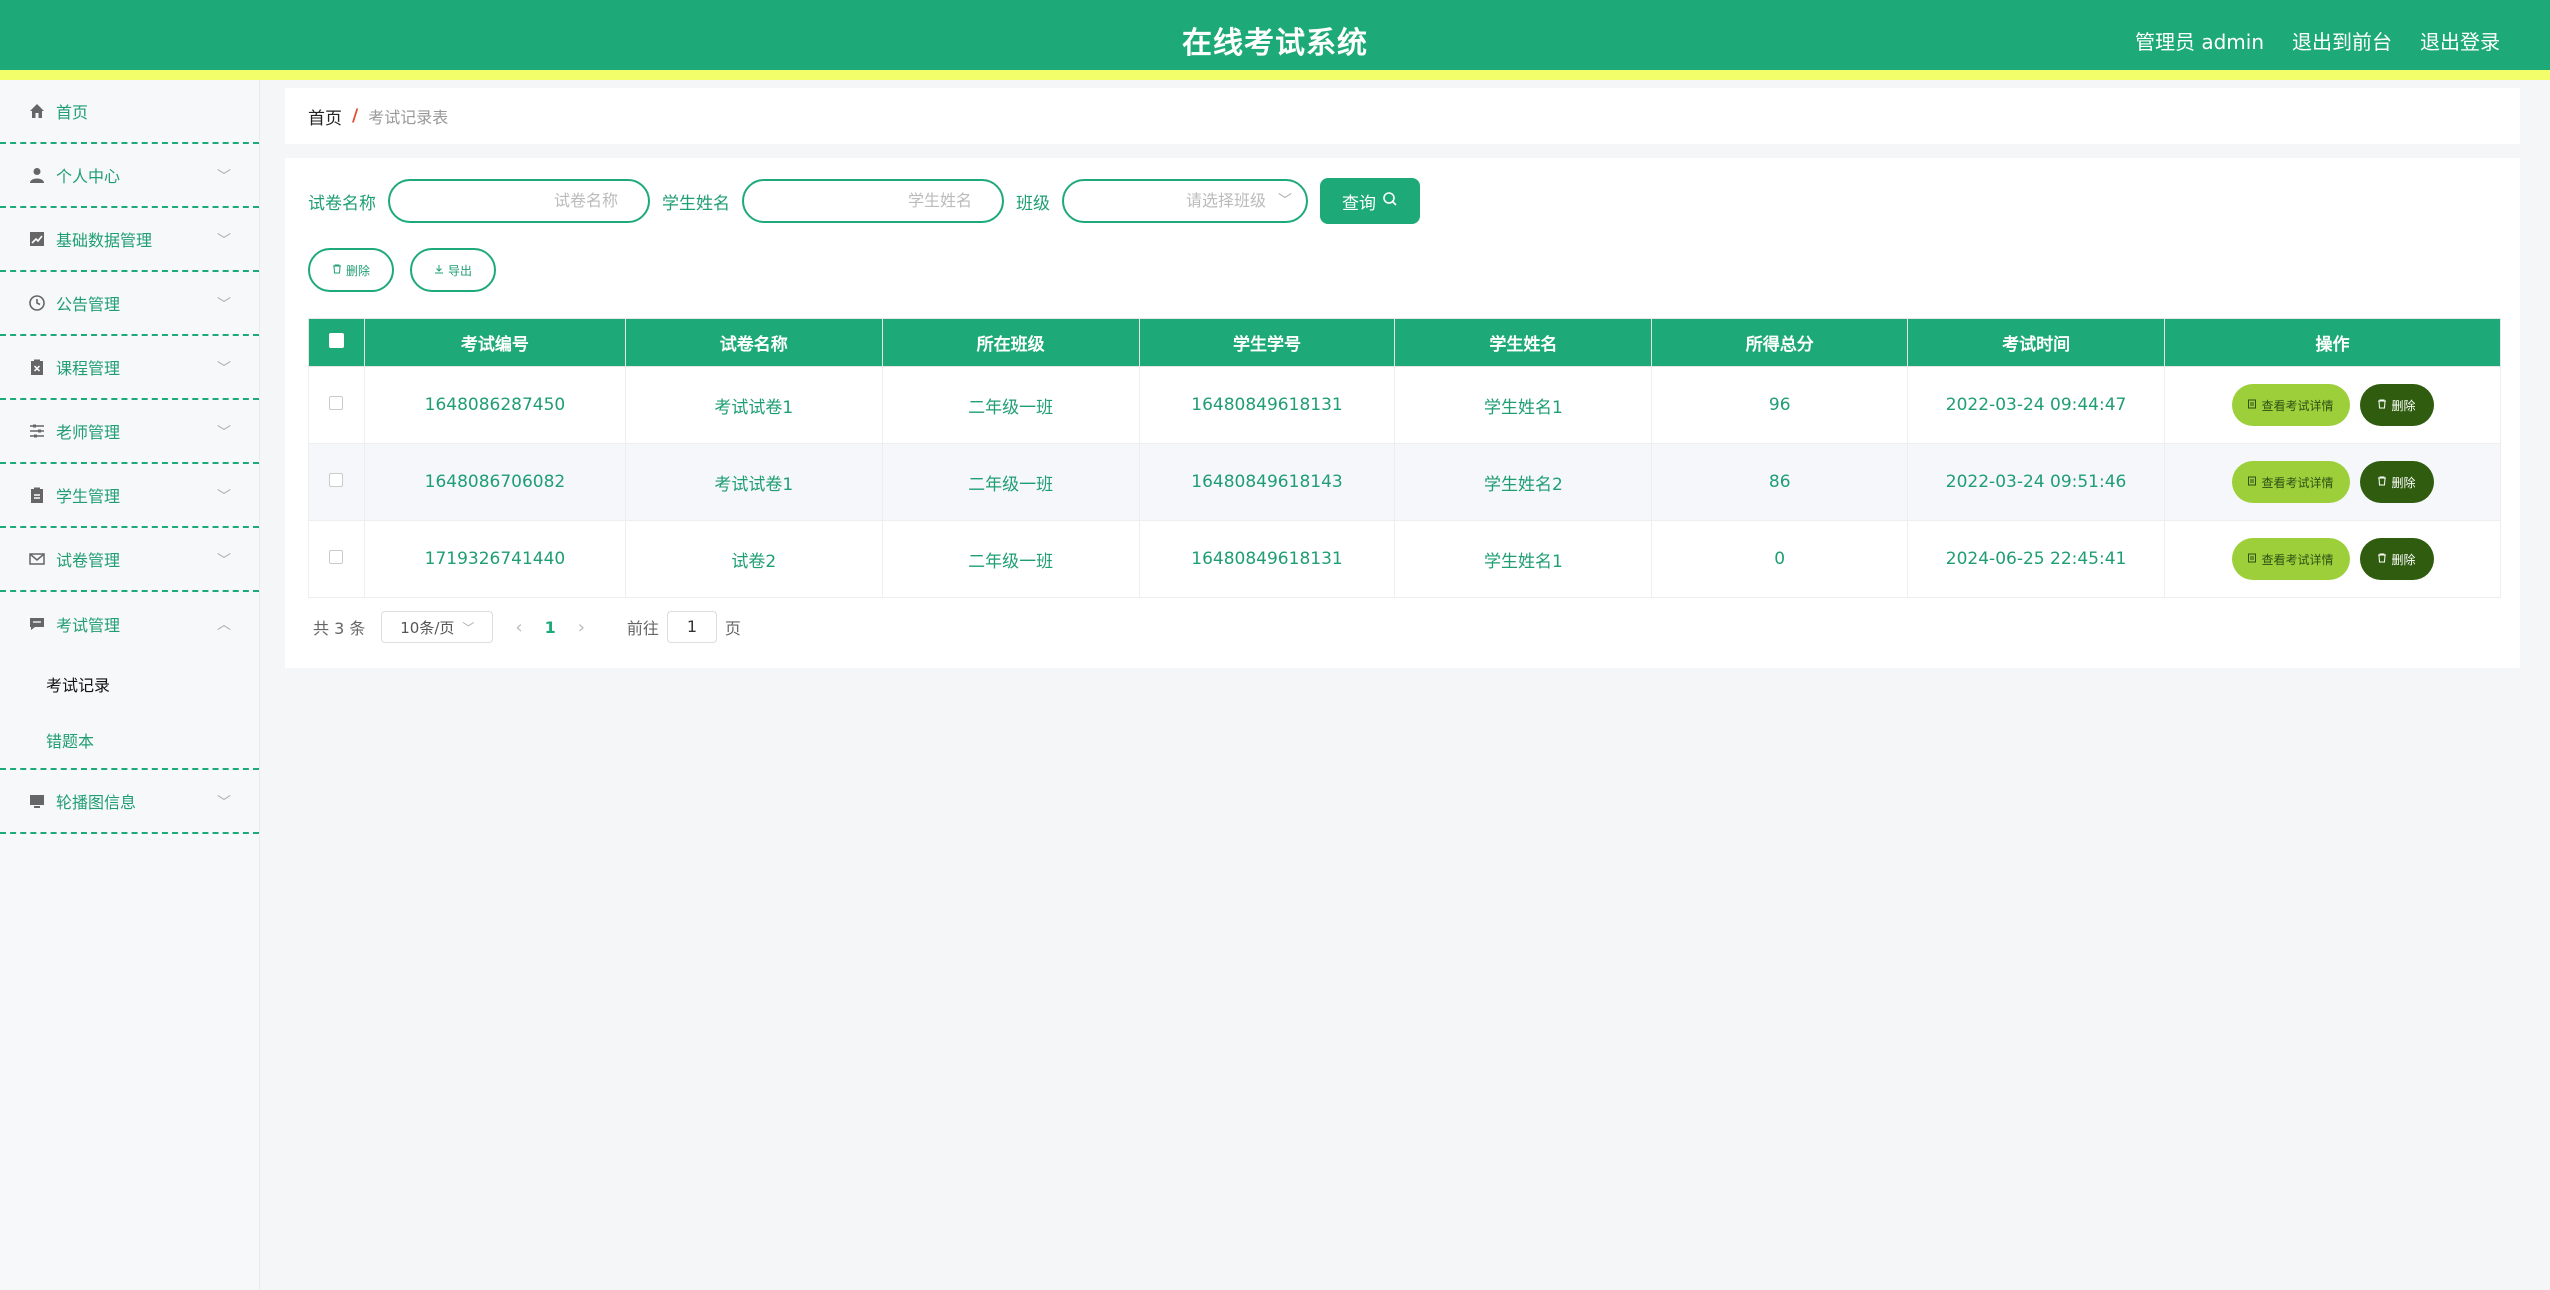 This screenshot has height=1290, width=2550. I want to click on logout-link: 退出登录, so click(2460, 40).